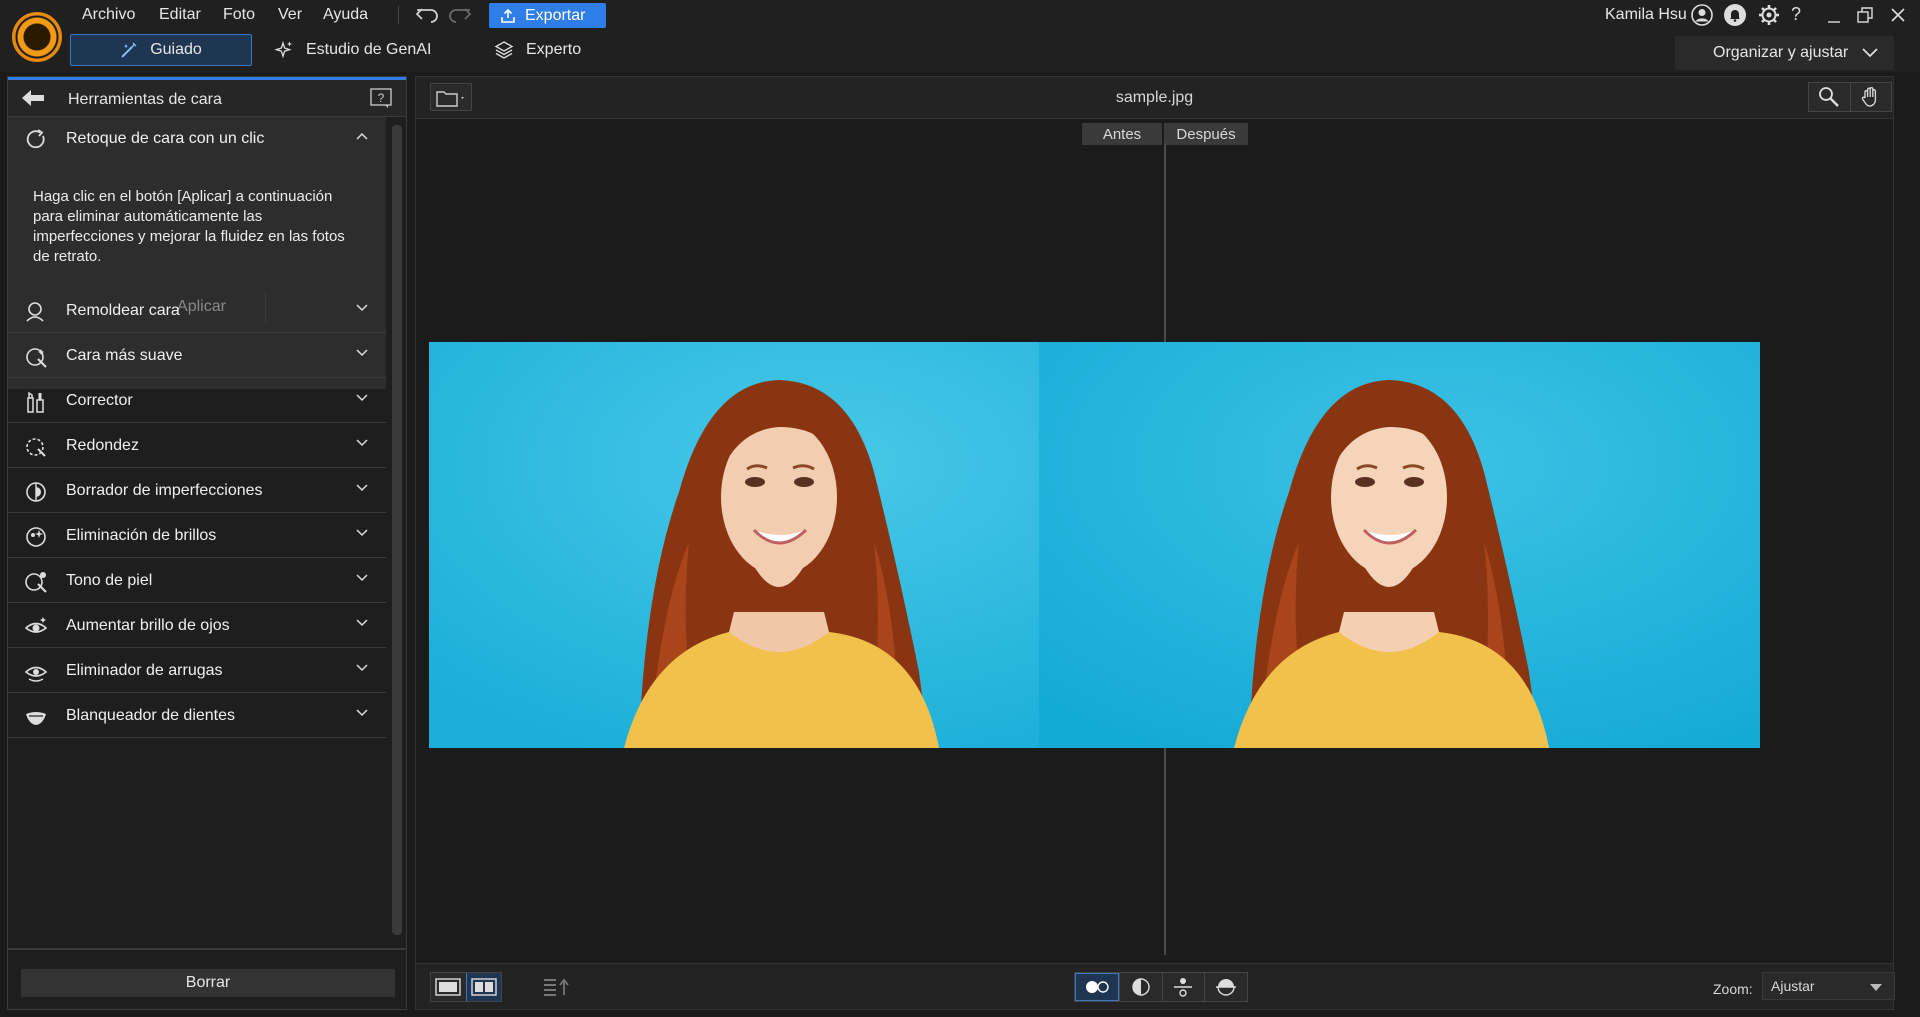 The image size is (1920, 1017). I want to click on viewer-footer: Zoom: Ajustar, so click(1155, 986).